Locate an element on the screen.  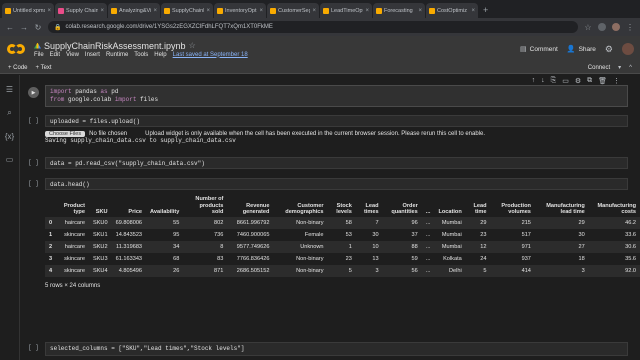
table-cell: SKU0 is located at coordinates (100, 222).